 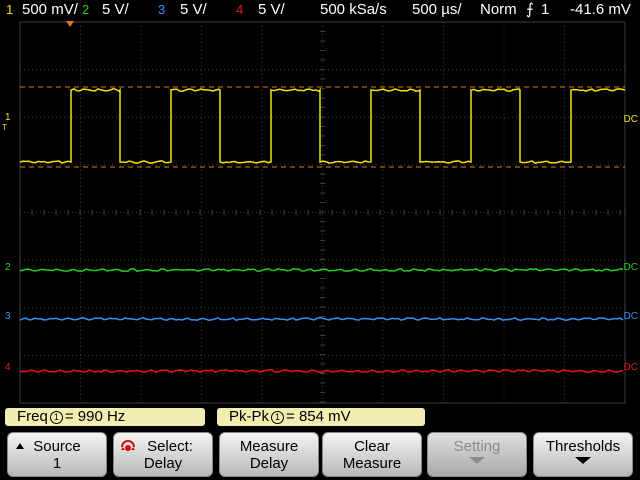 What do you see at coordinates (583, 446) in the screenshot?
I see `softkey-label: Thresholds` at bounding box center [583, 446].